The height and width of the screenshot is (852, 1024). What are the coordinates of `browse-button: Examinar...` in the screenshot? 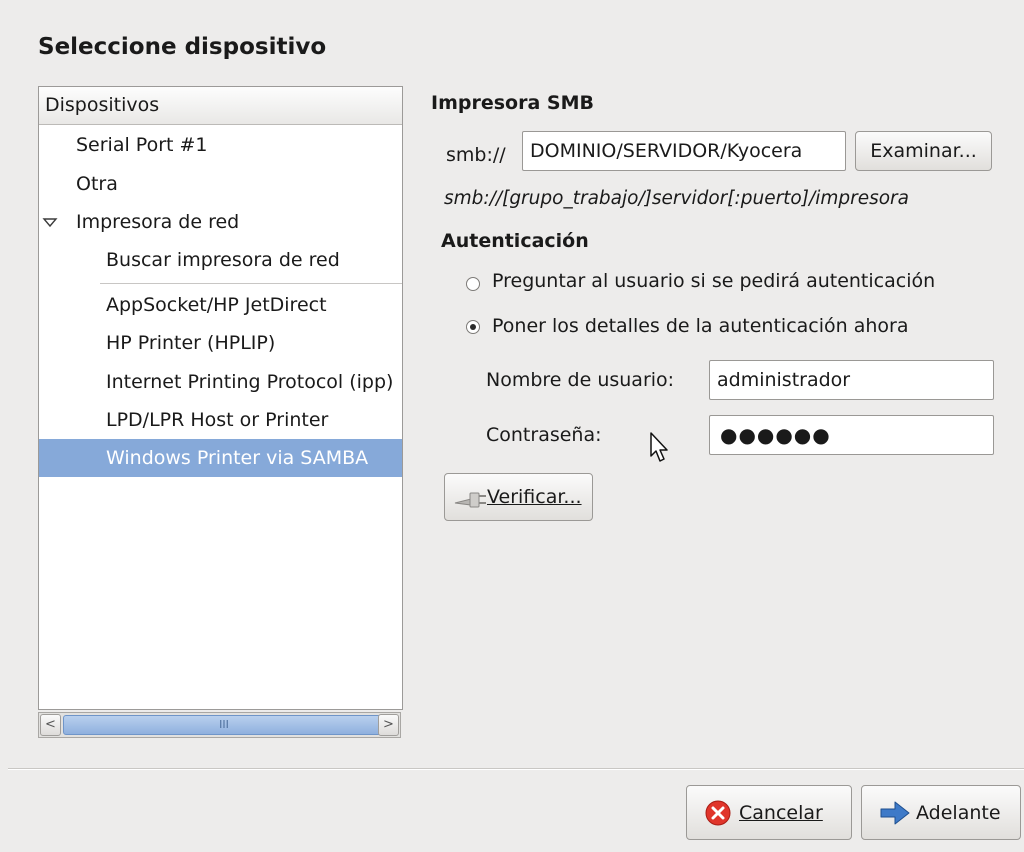 It's located at (923, 151).